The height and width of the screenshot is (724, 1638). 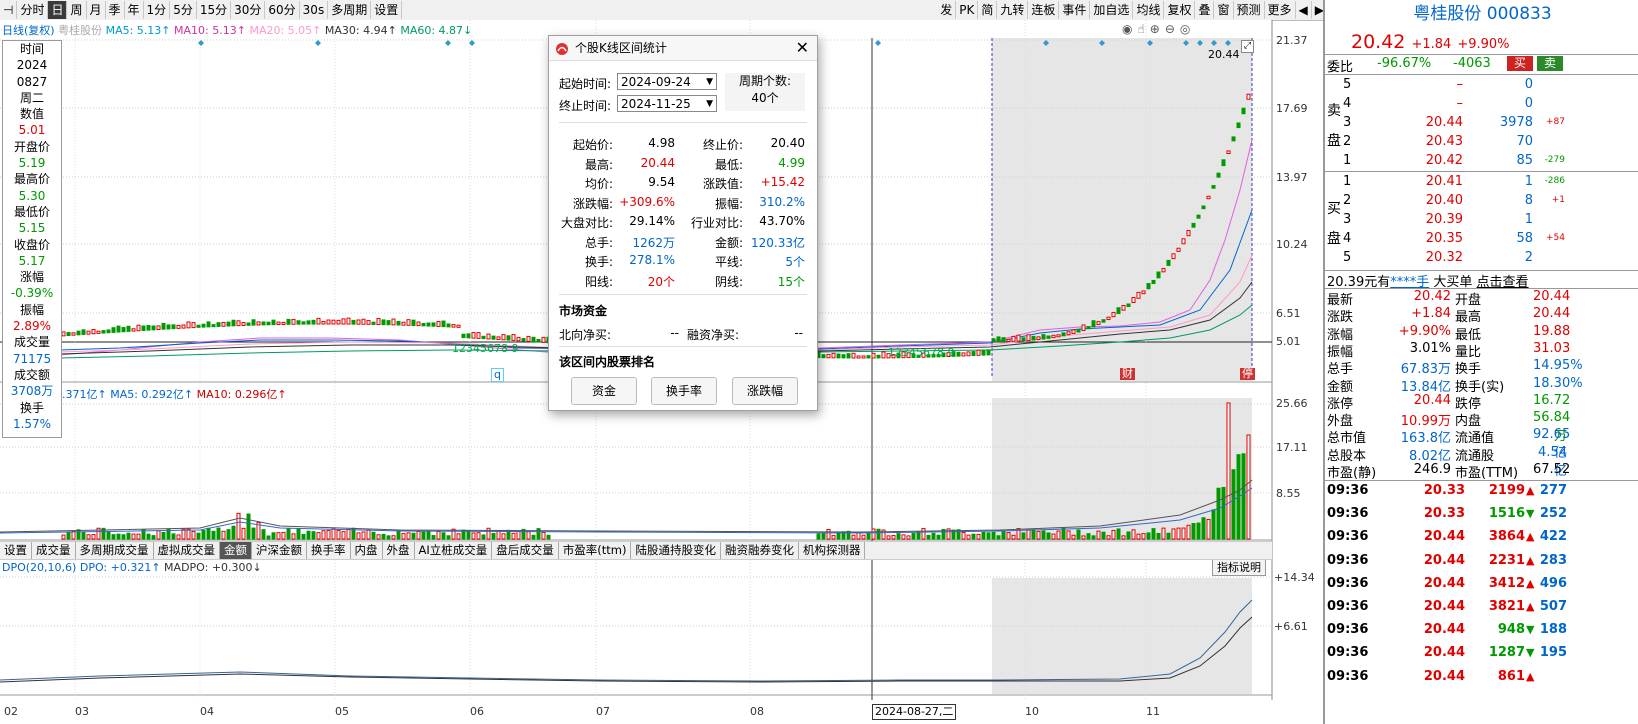 What do you see at coordinates (282, 10) in the screenshot?
I see `period-tab: 60分` at bounding box center [282, 10].